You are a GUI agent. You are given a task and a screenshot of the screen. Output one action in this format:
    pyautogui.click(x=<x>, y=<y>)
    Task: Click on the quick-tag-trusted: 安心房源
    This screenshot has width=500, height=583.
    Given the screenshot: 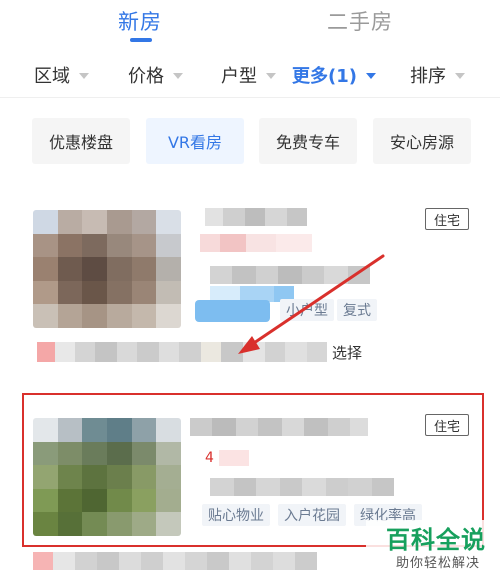 What is the action you would take?
    pyautogui.click(x=422, y=141)
    